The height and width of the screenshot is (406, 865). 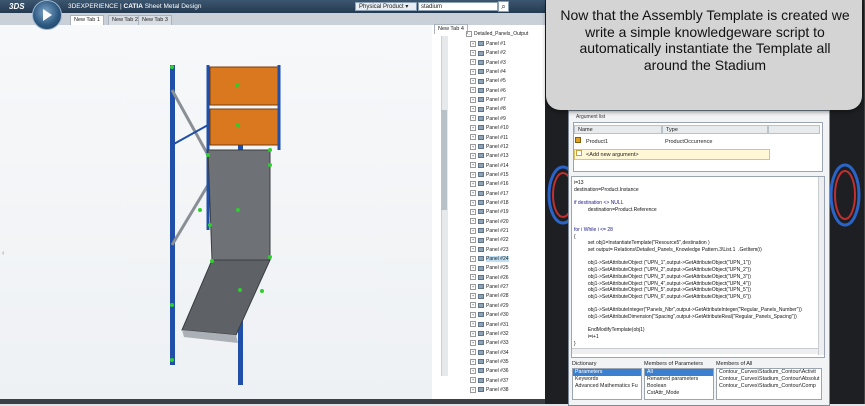 I want to click on editor-vertical-scrollbar, so click(x=821, y=266).